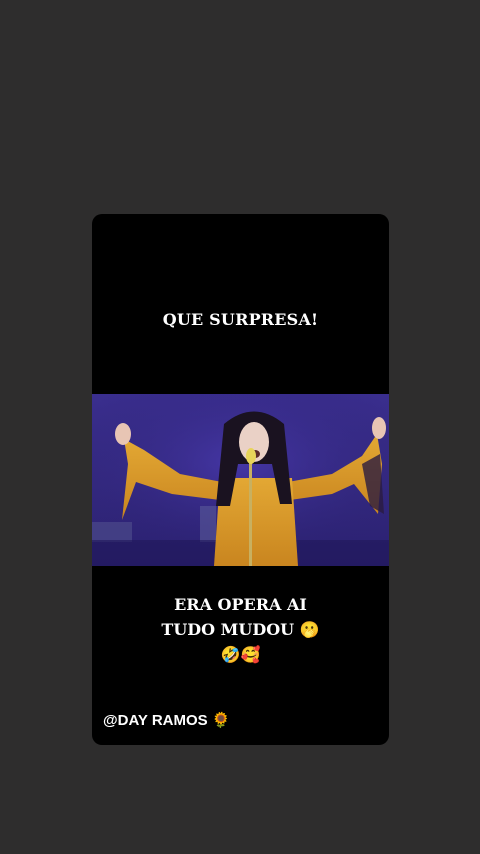  I want to click on caption-line-2: TUDO MUDOU 🫢, so click(240, 629).